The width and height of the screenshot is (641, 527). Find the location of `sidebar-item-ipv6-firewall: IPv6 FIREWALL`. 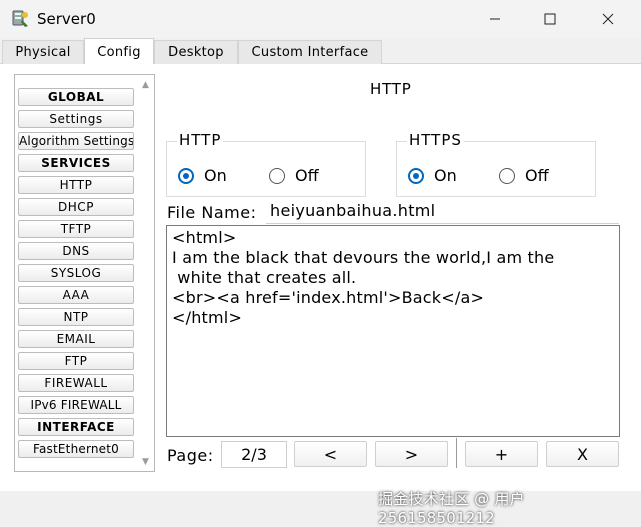

sidebar-item-ipv6-firewall: IPv6 FIREWALL is located at coordinates (76, 405).